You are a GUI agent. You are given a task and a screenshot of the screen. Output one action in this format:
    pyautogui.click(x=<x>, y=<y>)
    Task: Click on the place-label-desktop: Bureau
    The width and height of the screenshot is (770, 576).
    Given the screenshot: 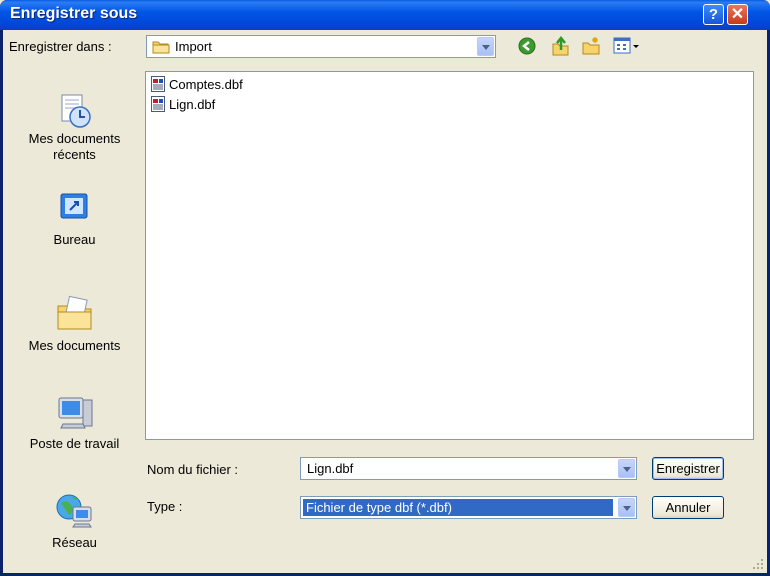 What is the action you would take?
    pyautogui.click(x=74, y=239)
    